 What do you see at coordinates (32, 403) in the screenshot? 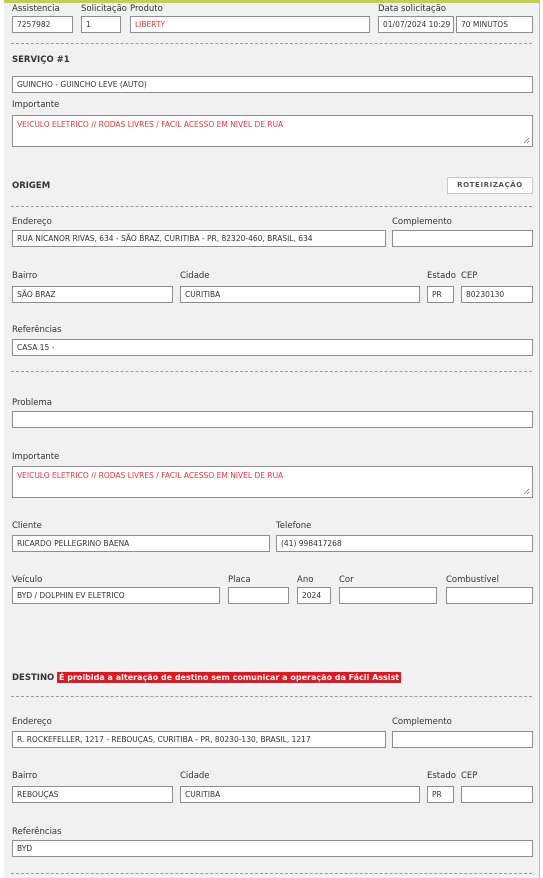
I see `label-problema: Problema` at bounding box center [32, 403].